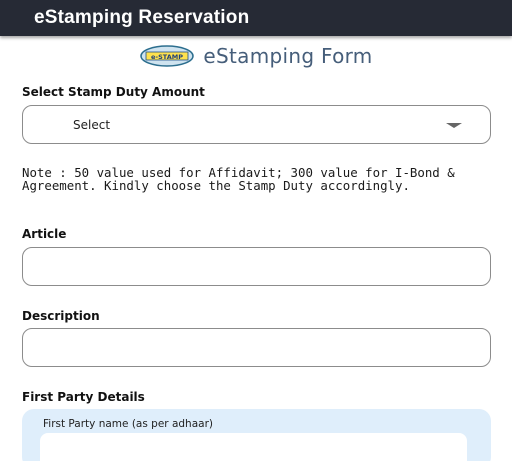  What do you see at coordinates (253, 447) in the screenshot?
I see `first-party-name-input` at bounding box center [253, 447].